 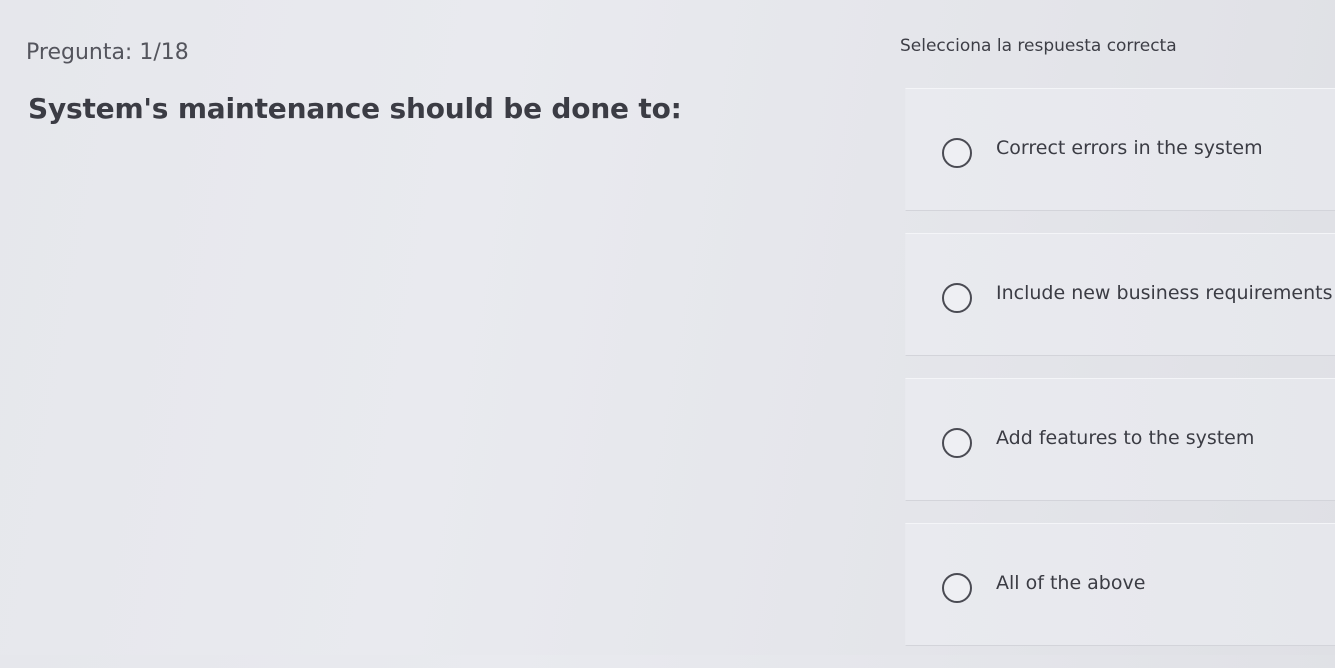 I want to click on instruction-text: Selecciona la respuesta correcta, so click(x=1038, y=46).